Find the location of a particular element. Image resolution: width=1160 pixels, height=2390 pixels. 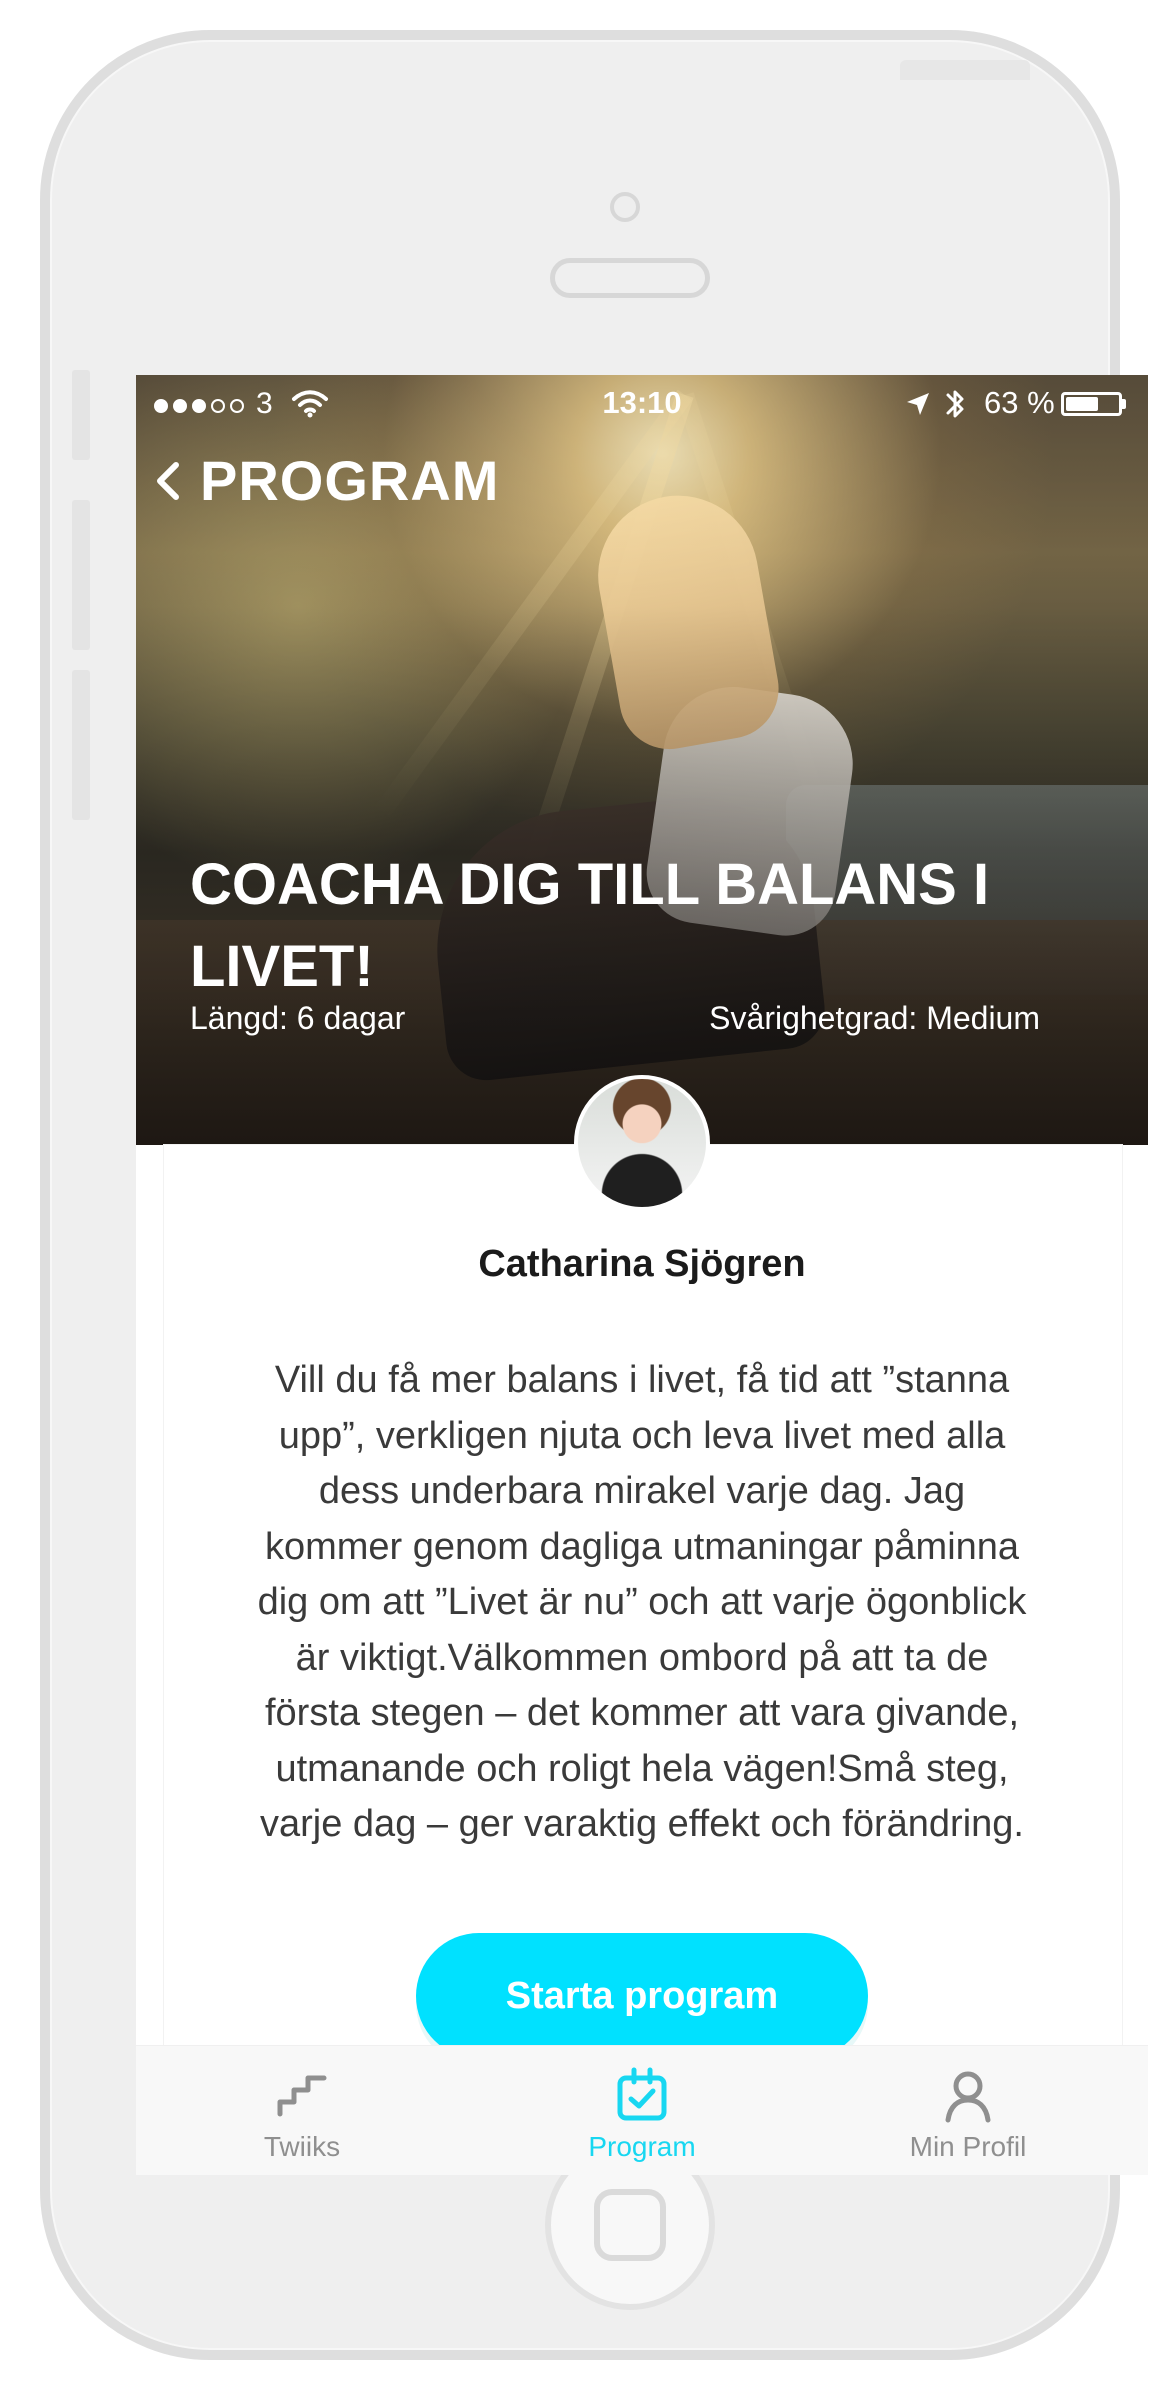

volume-up-button is located at coordinates (81, 575).